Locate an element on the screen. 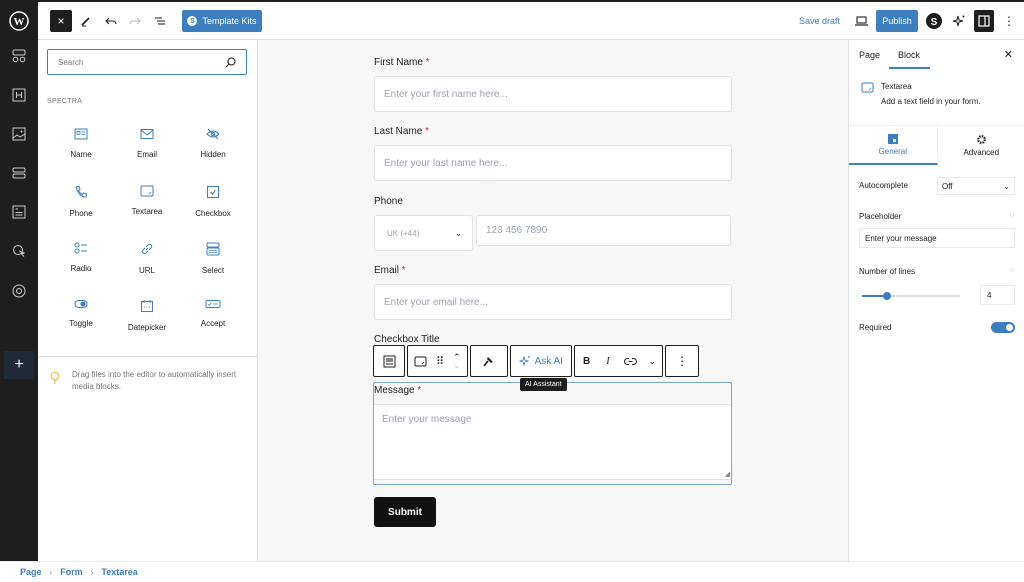 The width and height of the screenshot is (1024, 582). info-box-button is located at coordinates (19, 212).